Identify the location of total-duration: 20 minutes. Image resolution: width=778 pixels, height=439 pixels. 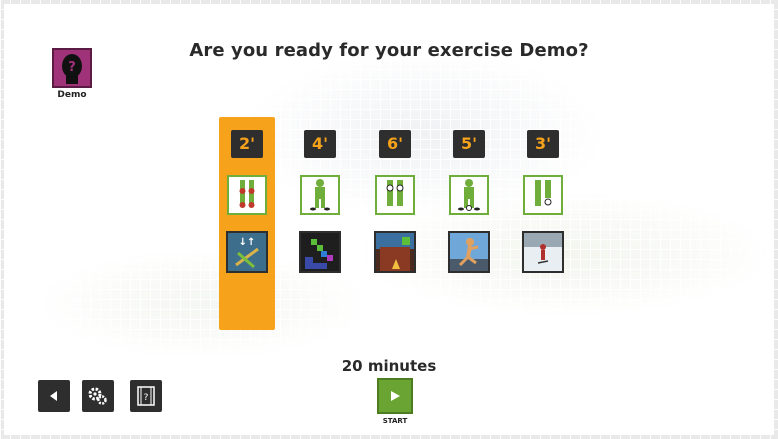
(389, 366).